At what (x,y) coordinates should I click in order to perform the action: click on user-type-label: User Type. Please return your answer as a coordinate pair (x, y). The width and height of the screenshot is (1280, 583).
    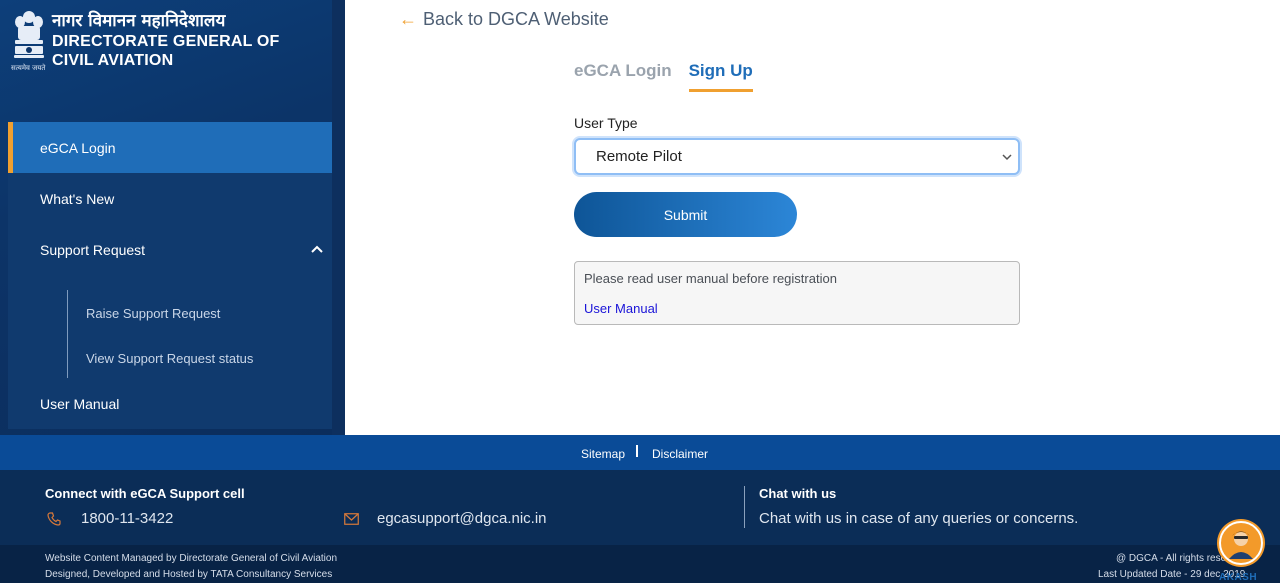
    Looking at the image, I should click on (606, 123).